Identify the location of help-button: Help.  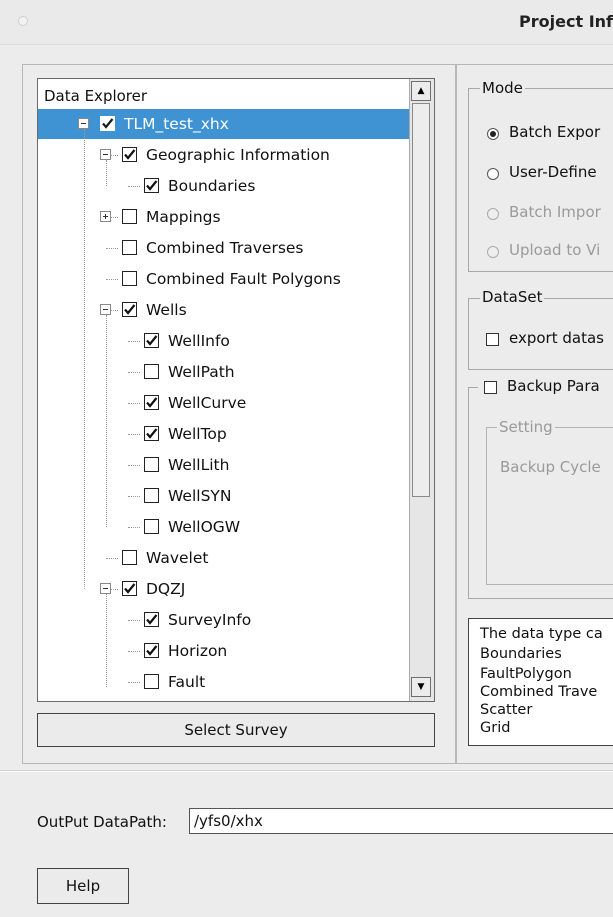
(83, 886).